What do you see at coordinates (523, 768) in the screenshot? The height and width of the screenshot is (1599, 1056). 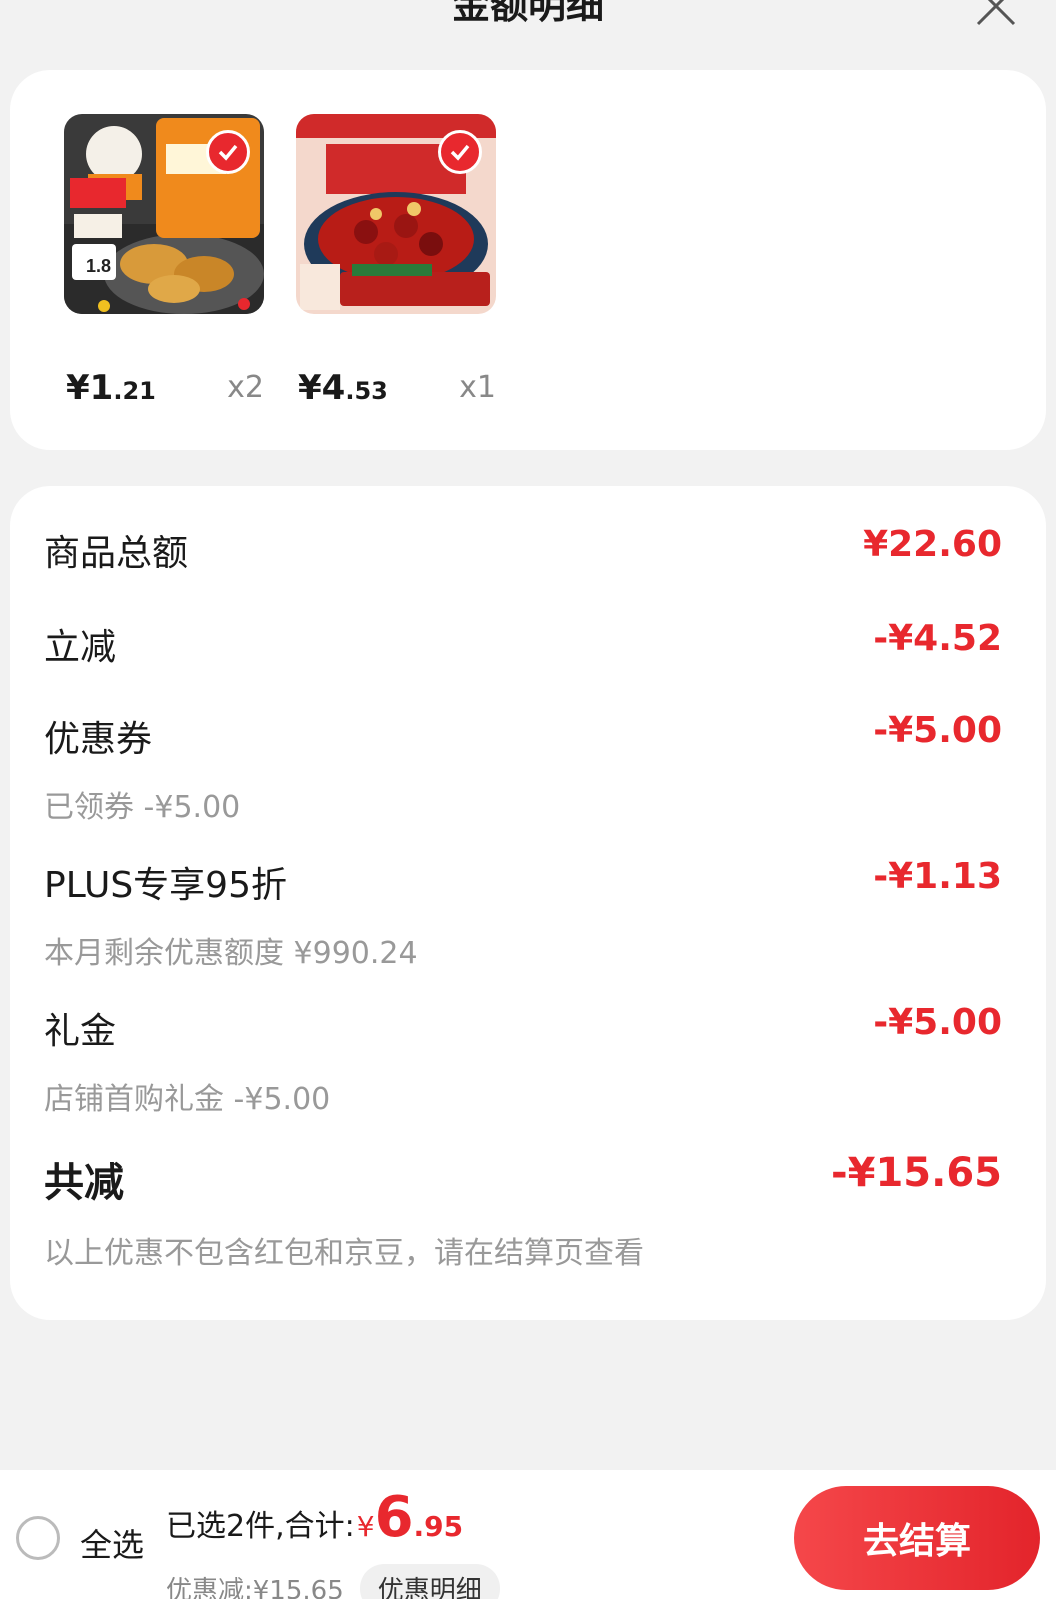 I see `coupon-row: 优惠券 -¥5.00 已领券 -¥5.00` at bounding box center [523, 768].